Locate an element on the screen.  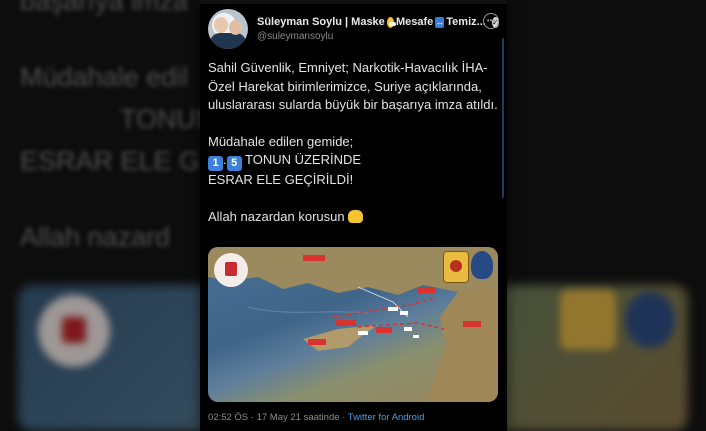
gendarmerie-emblem-icon is located at coordinates (456, 267).